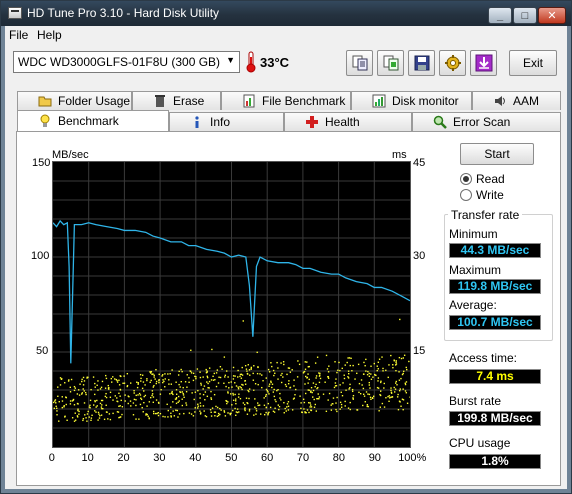  I want to click on tab-aam: AAM, so click(516, 100).